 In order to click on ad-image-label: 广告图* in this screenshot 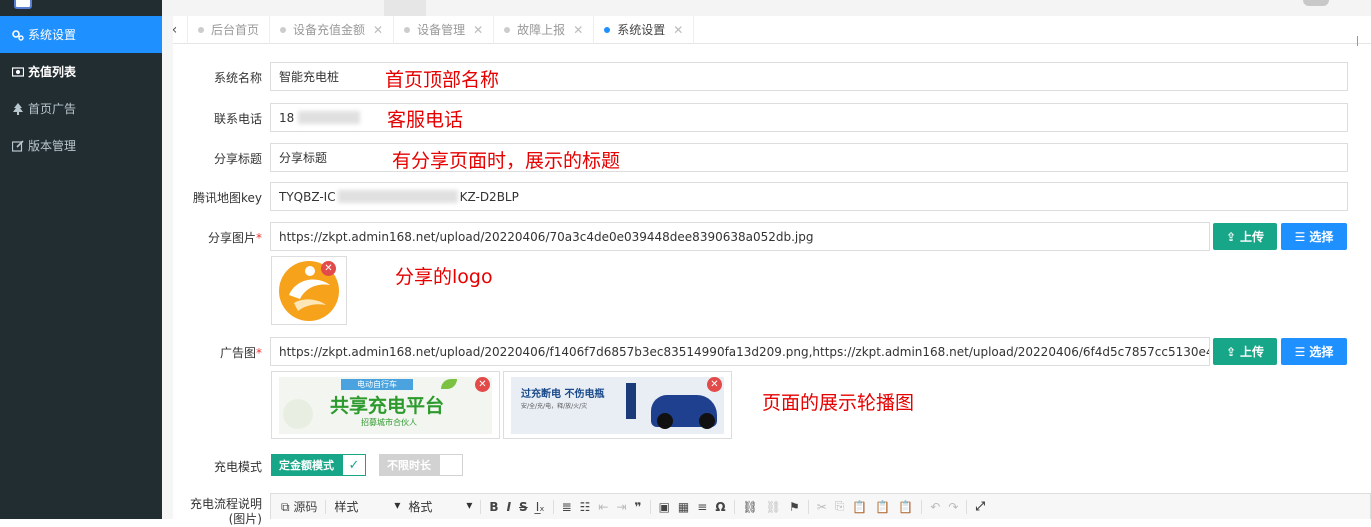, I will do `click(217, 352)`.